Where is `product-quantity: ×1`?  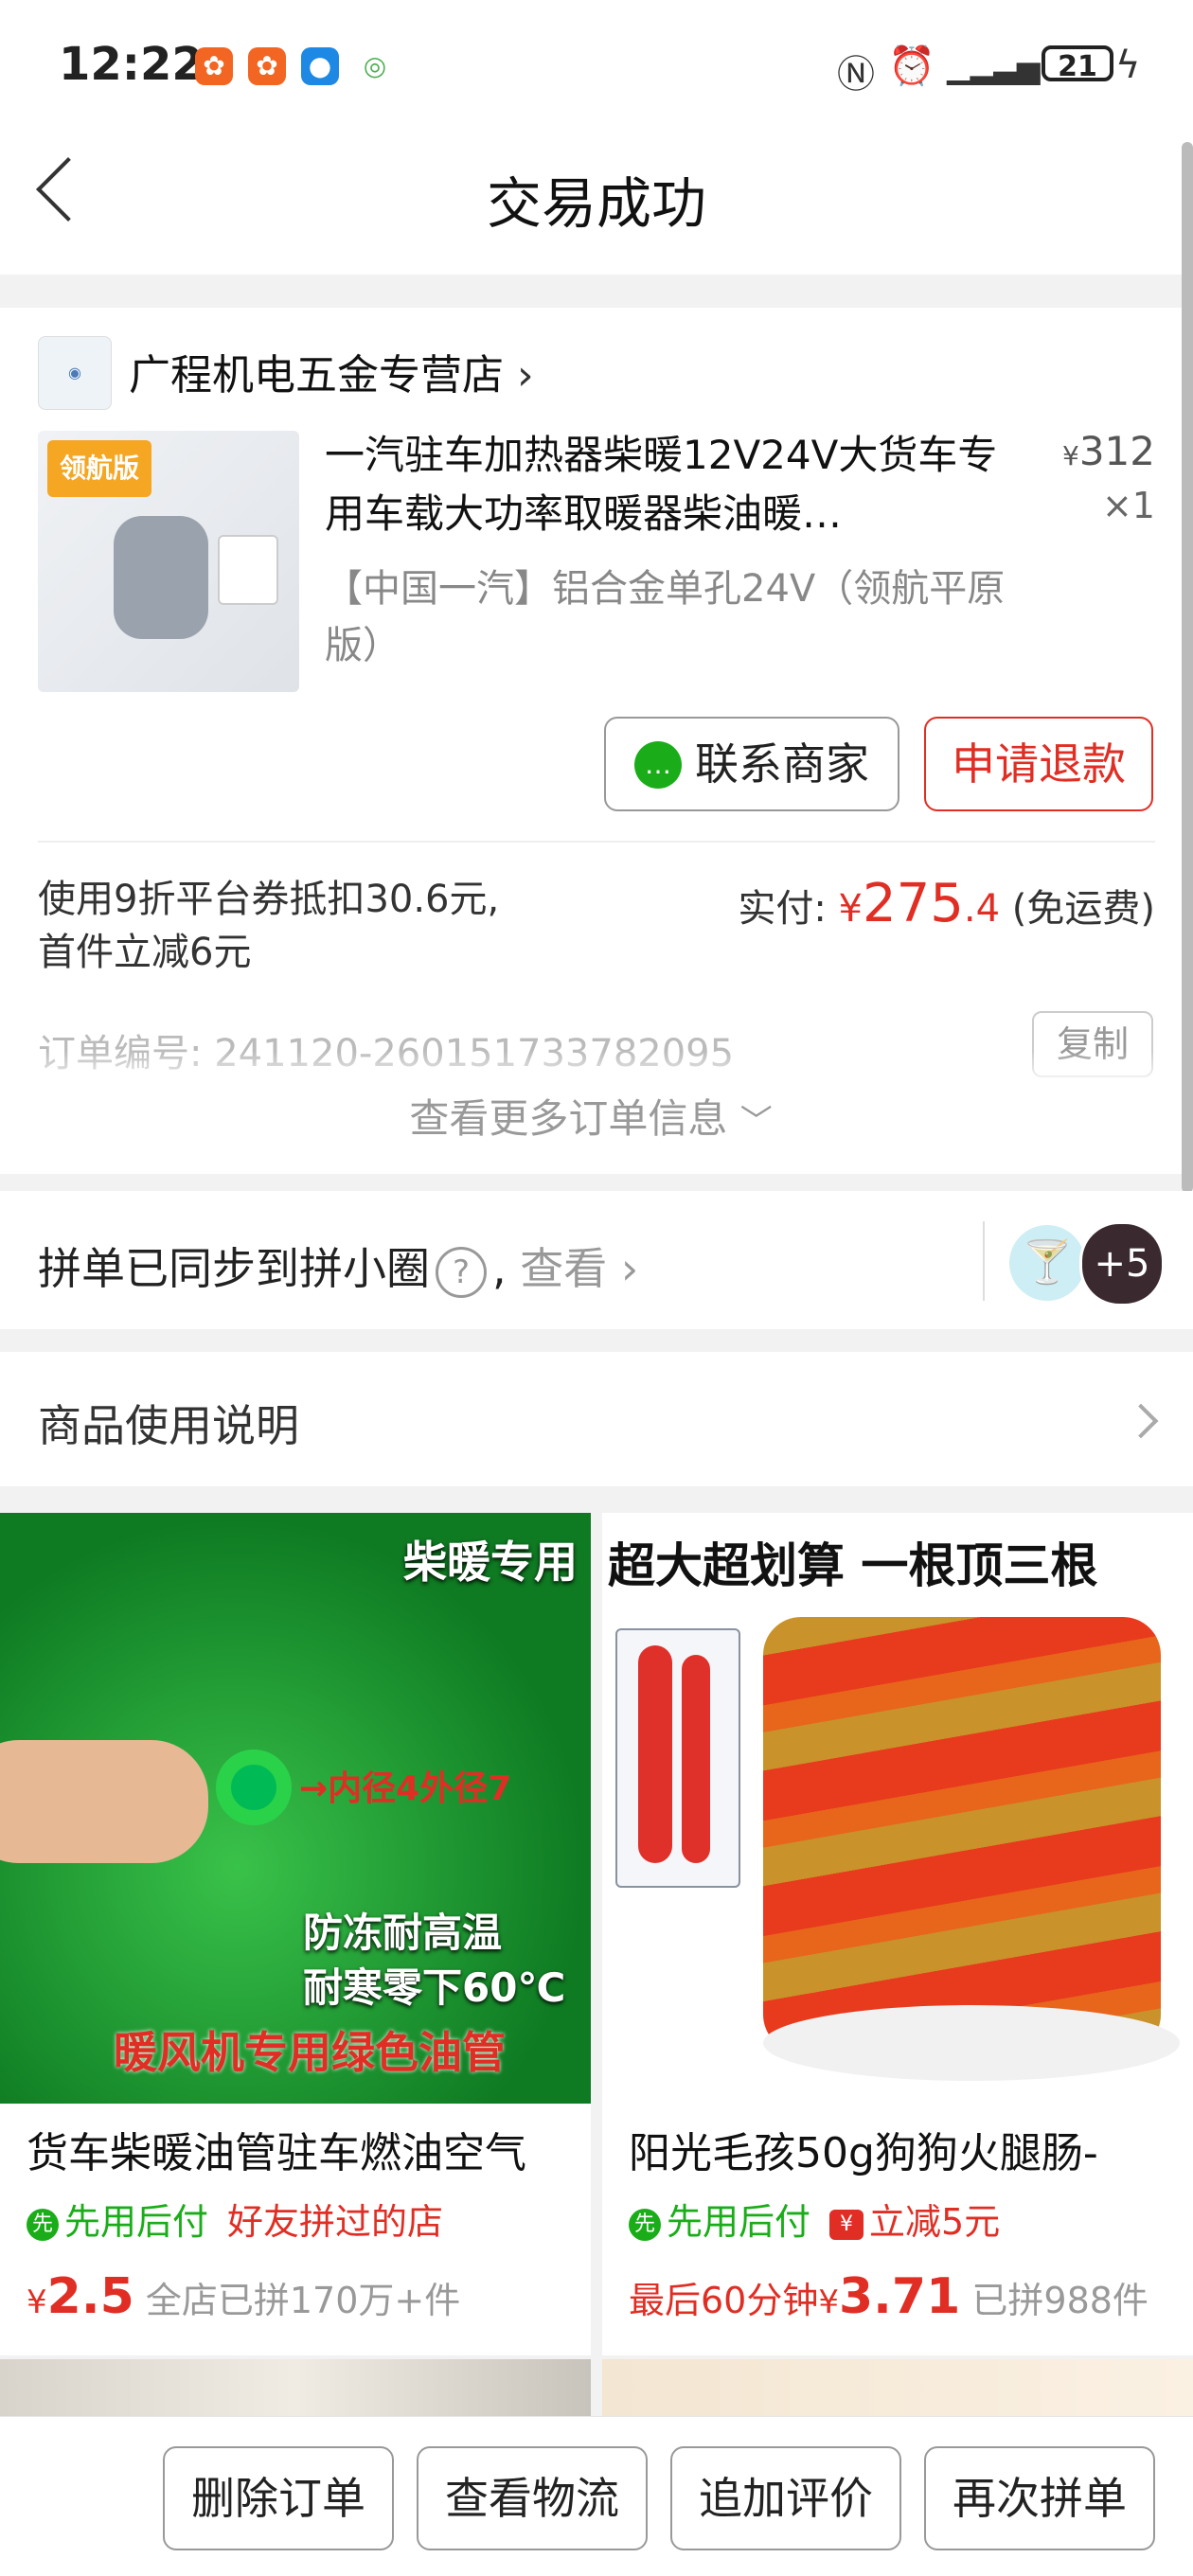
product-quantity: ×1 is located at coordinates (1128, 505).